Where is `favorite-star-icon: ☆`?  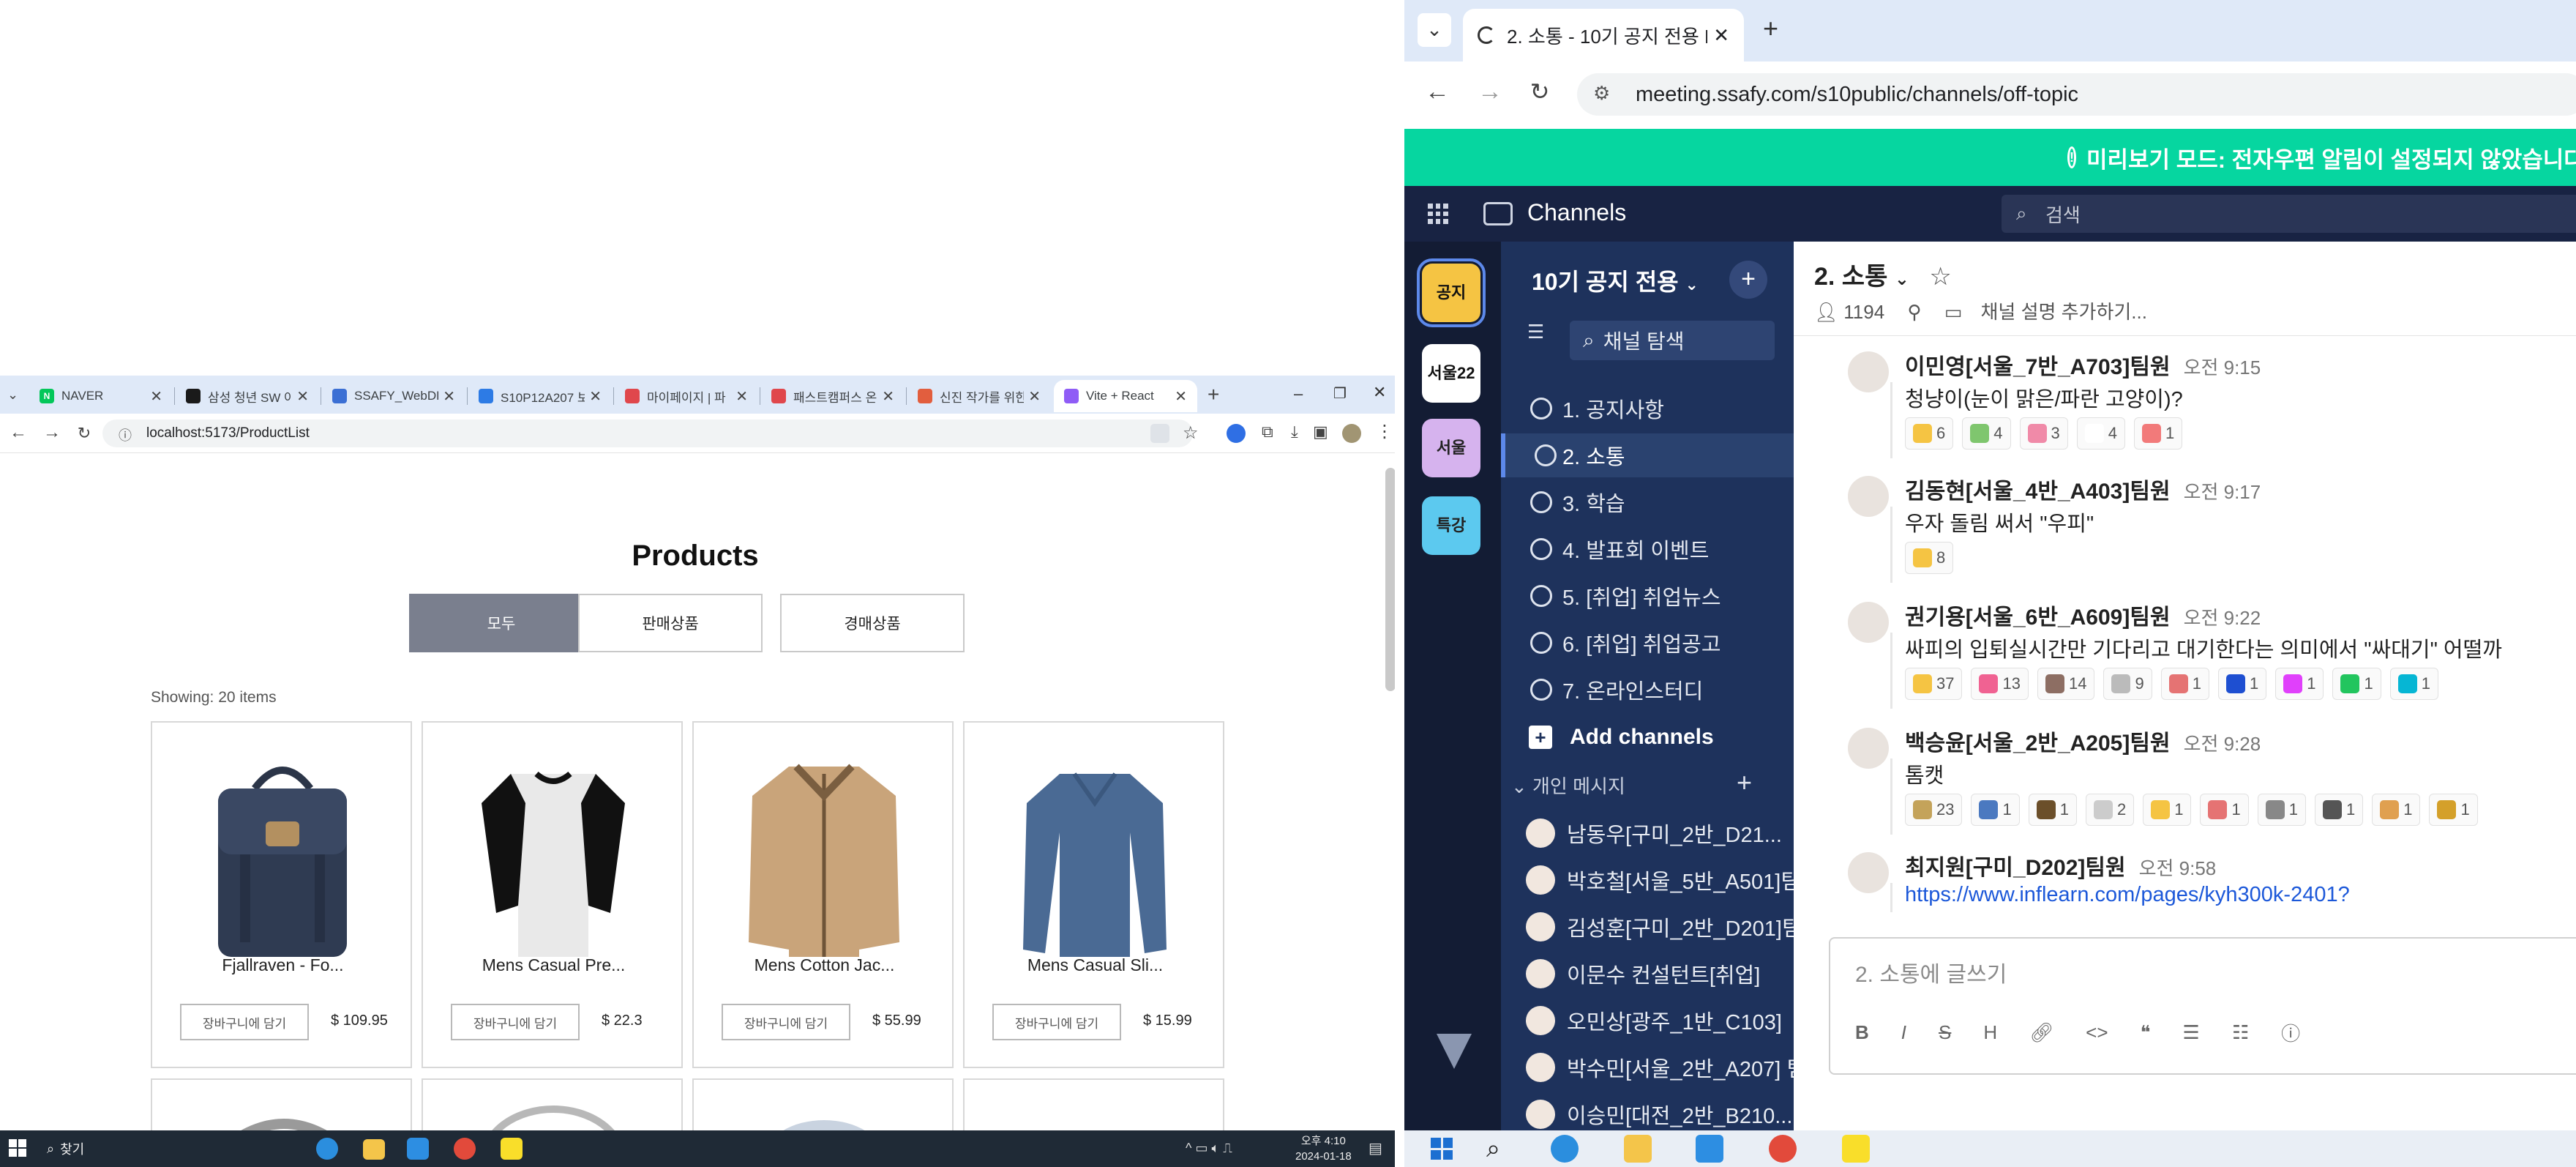
favorite-star-icon: ☆ is located at coordinates (1940, 277).